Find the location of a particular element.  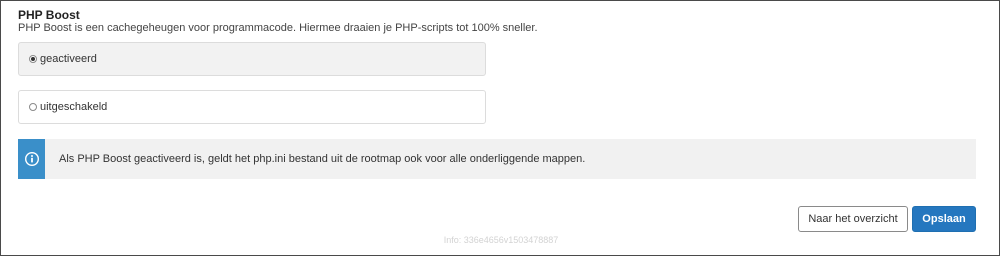

footer-info: Info: 336e4656v1503478887 is located at coordinates (501, 240).